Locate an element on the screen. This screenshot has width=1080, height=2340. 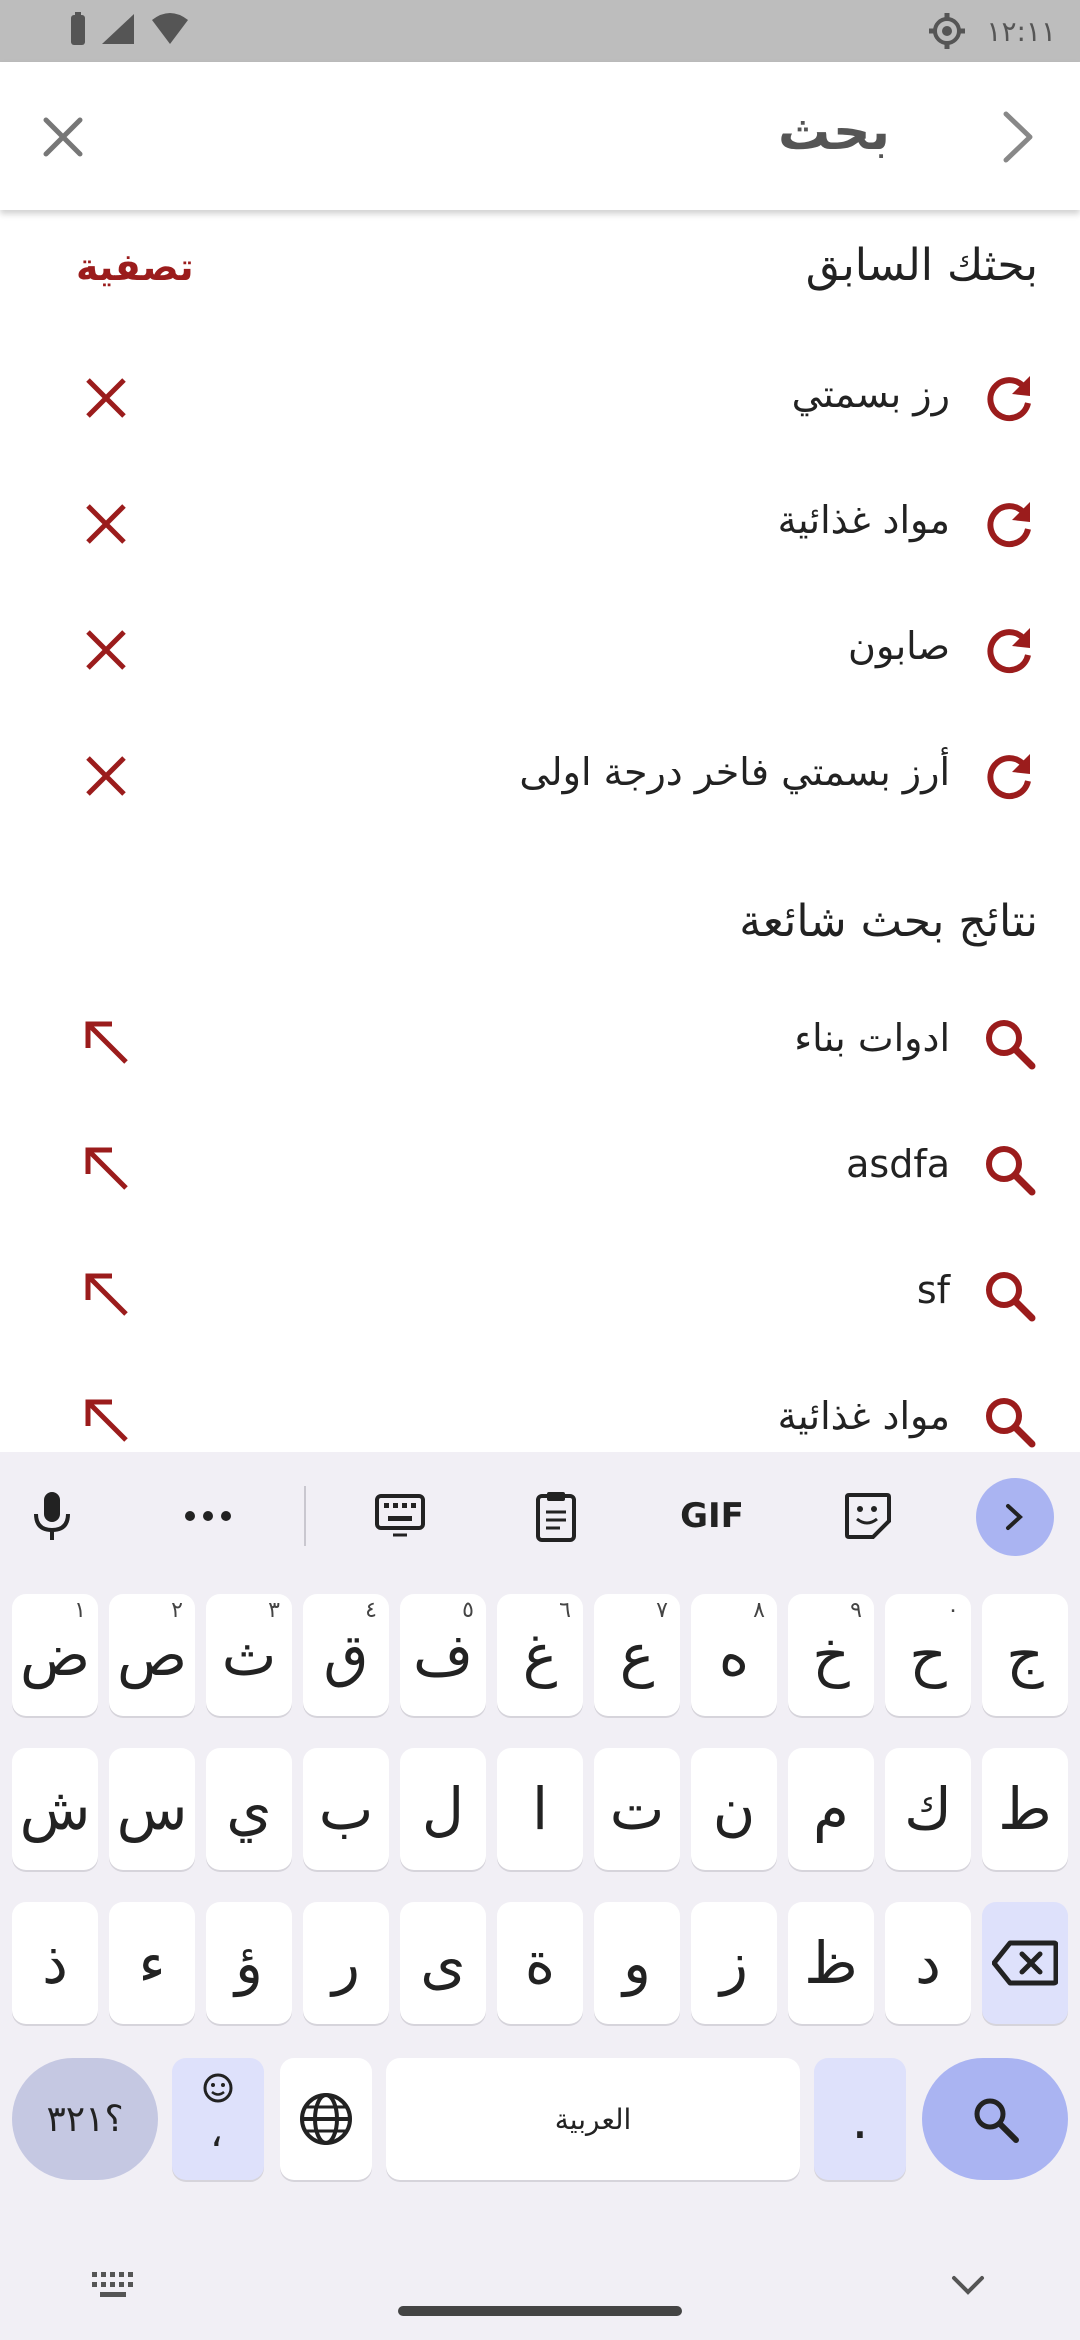
key: ت is located at coordinates (637, 1809).